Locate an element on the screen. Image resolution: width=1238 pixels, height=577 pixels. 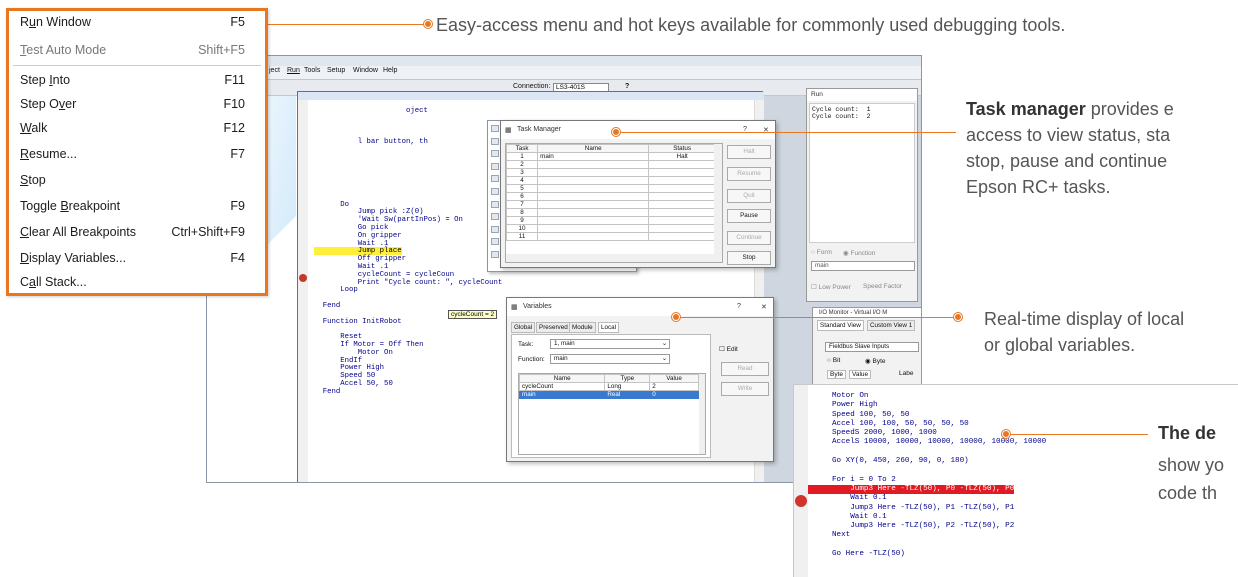
task-table-scrollbar is located at coordinates (718, 199).